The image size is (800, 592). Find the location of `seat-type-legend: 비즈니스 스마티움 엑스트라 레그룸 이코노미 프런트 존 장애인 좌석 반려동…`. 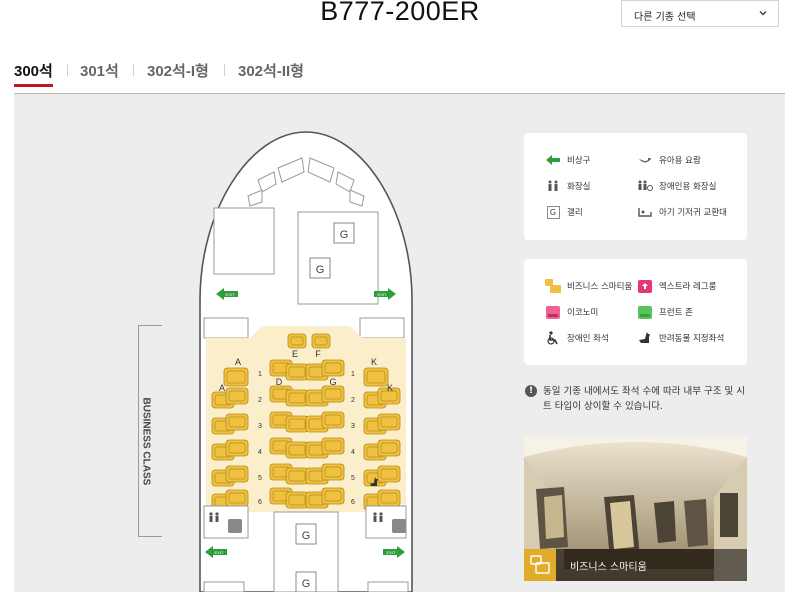

seat-type-legend: 비즈니스 스마티움 엑스트라 레그룸 이코노미 프런트 존 장애인 좌석 반려동… is located at coordinates (635, 312).